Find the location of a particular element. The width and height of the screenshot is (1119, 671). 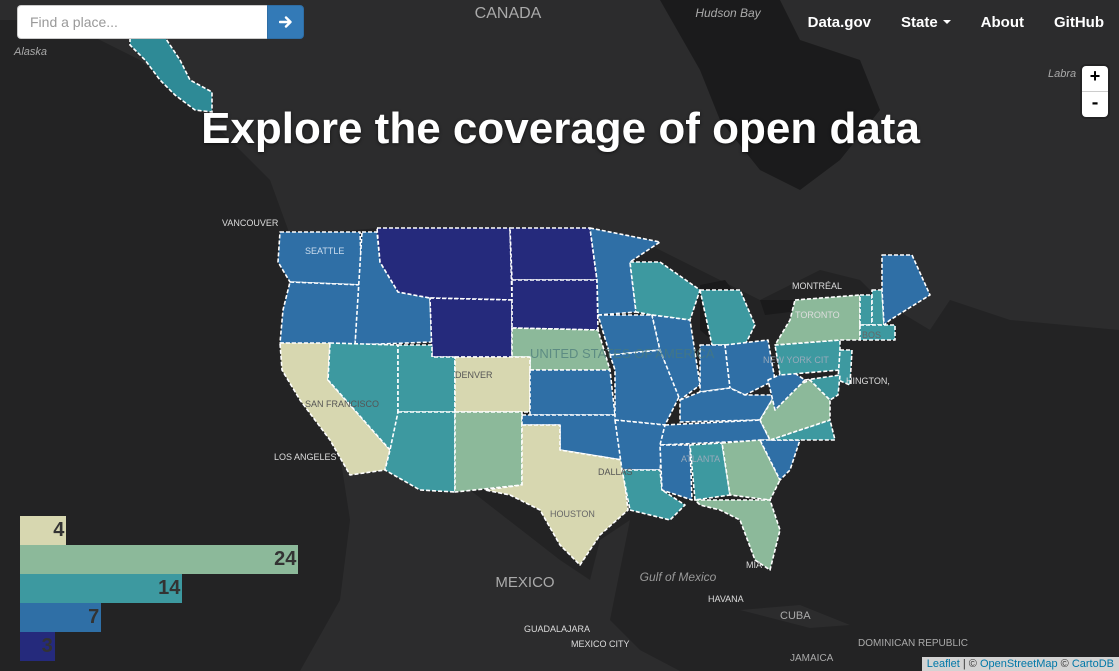

legend-bar-value: 24 is located at coordinates (285, 559).